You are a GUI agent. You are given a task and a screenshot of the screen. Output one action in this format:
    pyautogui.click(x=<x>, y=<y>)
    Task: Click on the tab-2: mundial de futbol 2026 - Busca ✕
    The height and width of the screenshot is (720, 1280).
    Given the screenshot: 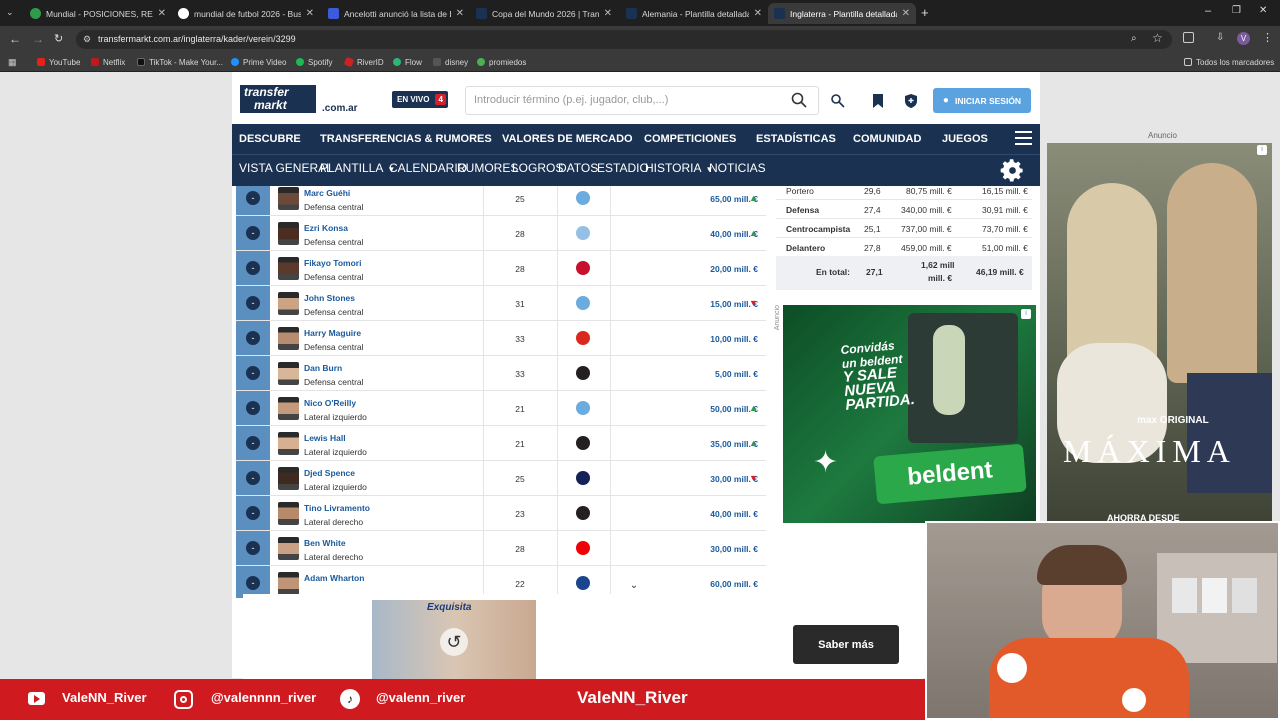 What is the action you would take?
    pyautogui.click(x=246, y=13)
    